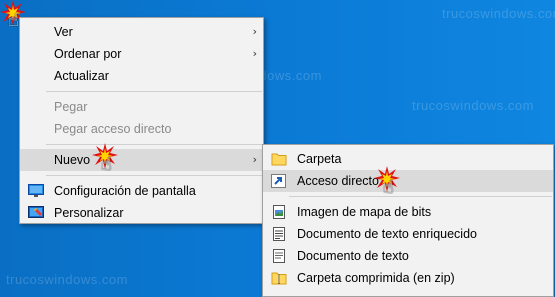 The height and width of the screenshot is (297, 555). I want to click on display-settings-icon, so click(36, 190).